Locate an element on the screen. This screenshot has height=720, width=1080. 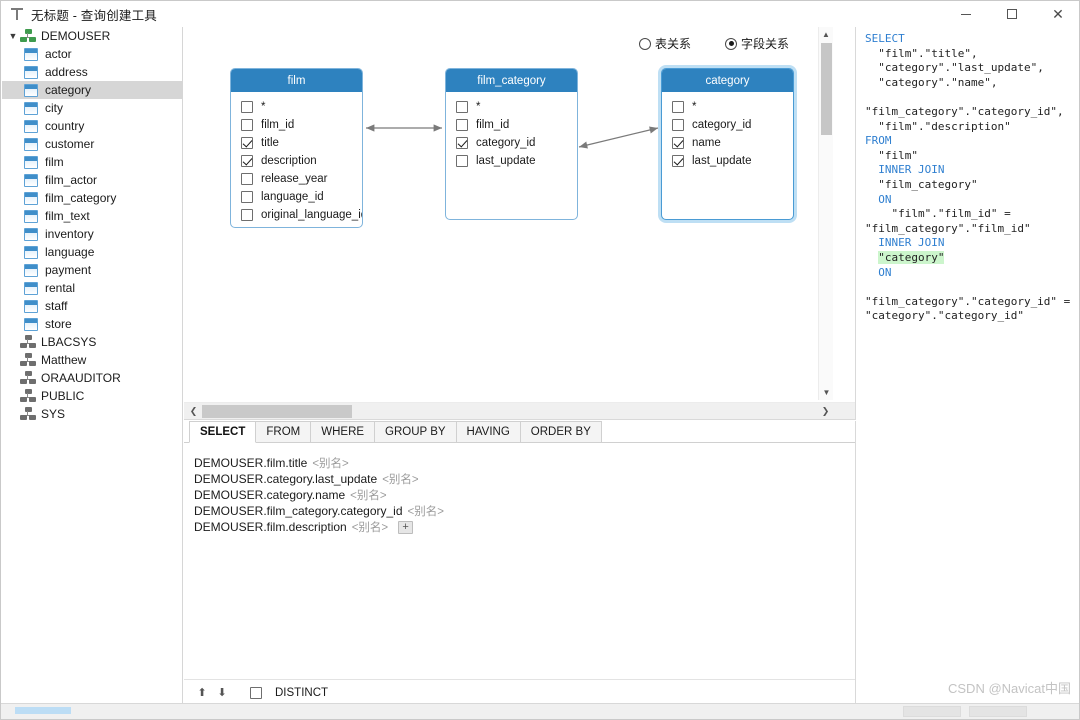
maximize-button is located at coordinates (1012, 14).